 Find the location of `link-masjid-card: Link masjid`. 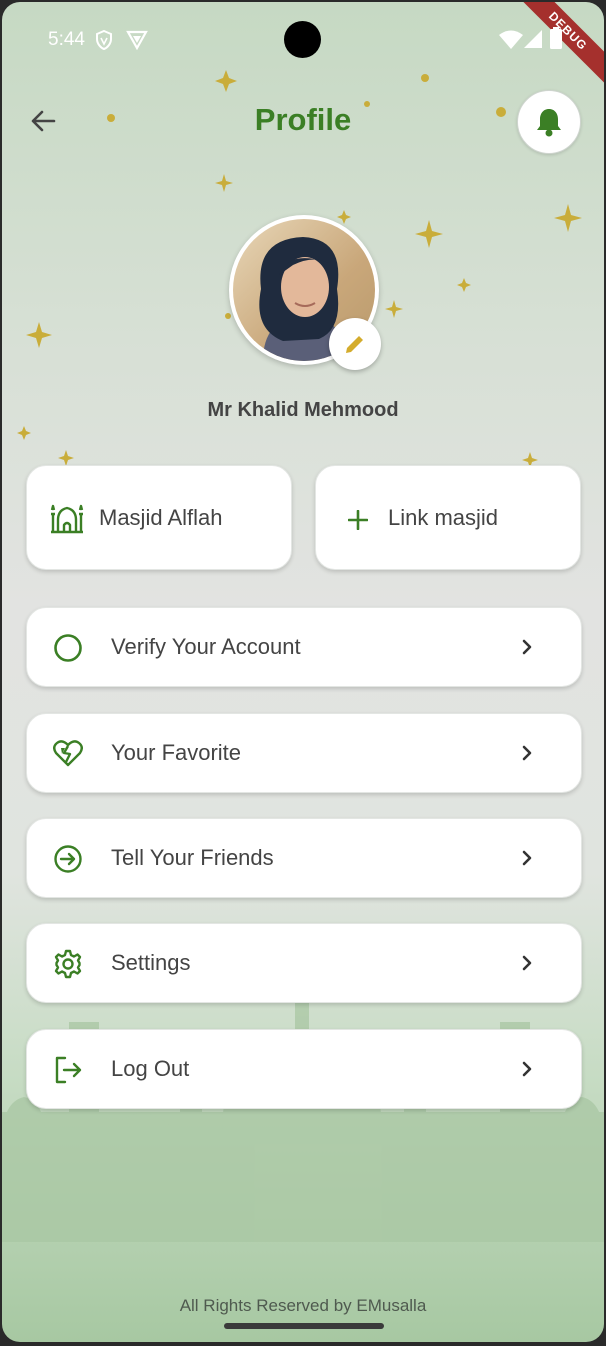

link-masjid-card: Link masjid is located at coordinates (448, 517).